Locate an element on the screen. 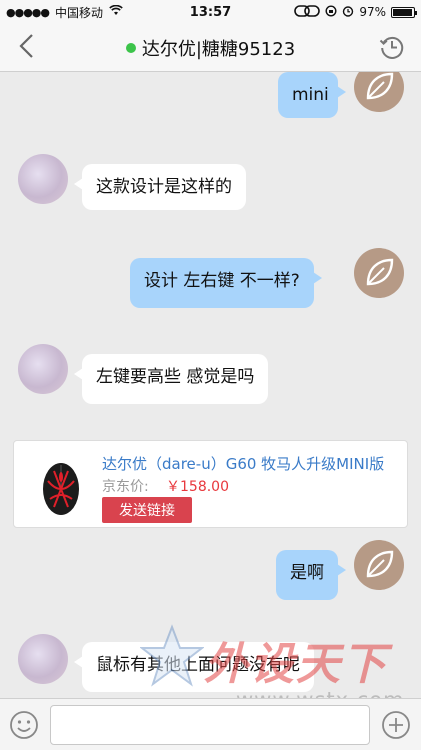  clock-history-icon is located at coordinates (391, 47).